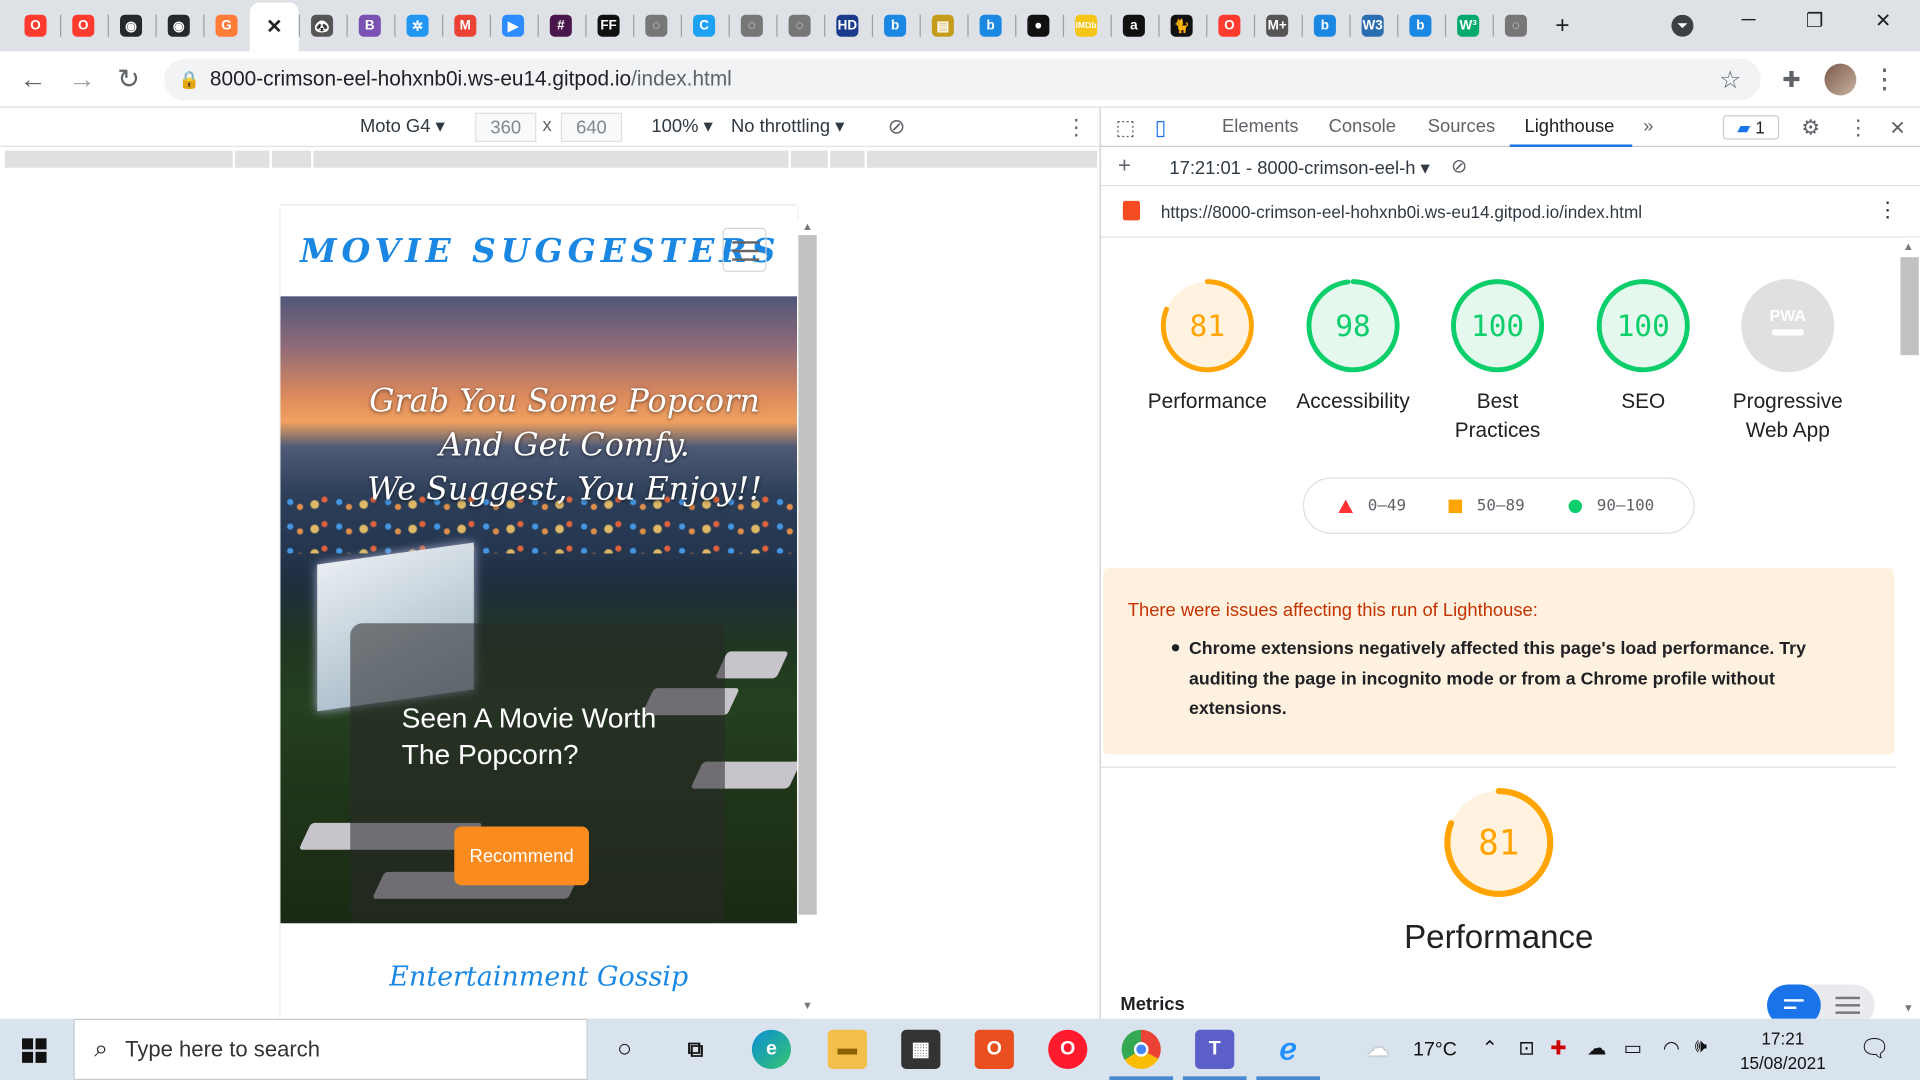 The width and height of the screenshot is (1920, 1080). Describe the element at coordinates (330, 1049) in the screenshot. I see `taskbar-search-input: ⌕ Type here to search` at that location.